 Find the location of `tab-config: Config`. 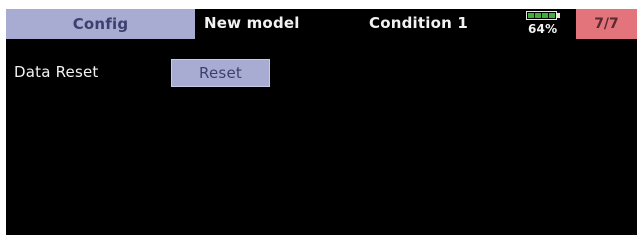

tab-config: Config is located at coordinates (100, 24).